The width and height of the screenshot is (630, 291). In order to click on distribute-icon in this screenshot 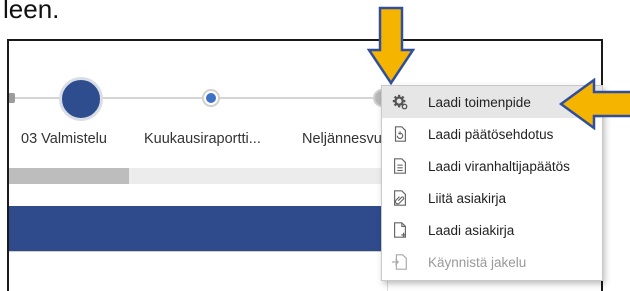, I will do `click(400, 262)`.